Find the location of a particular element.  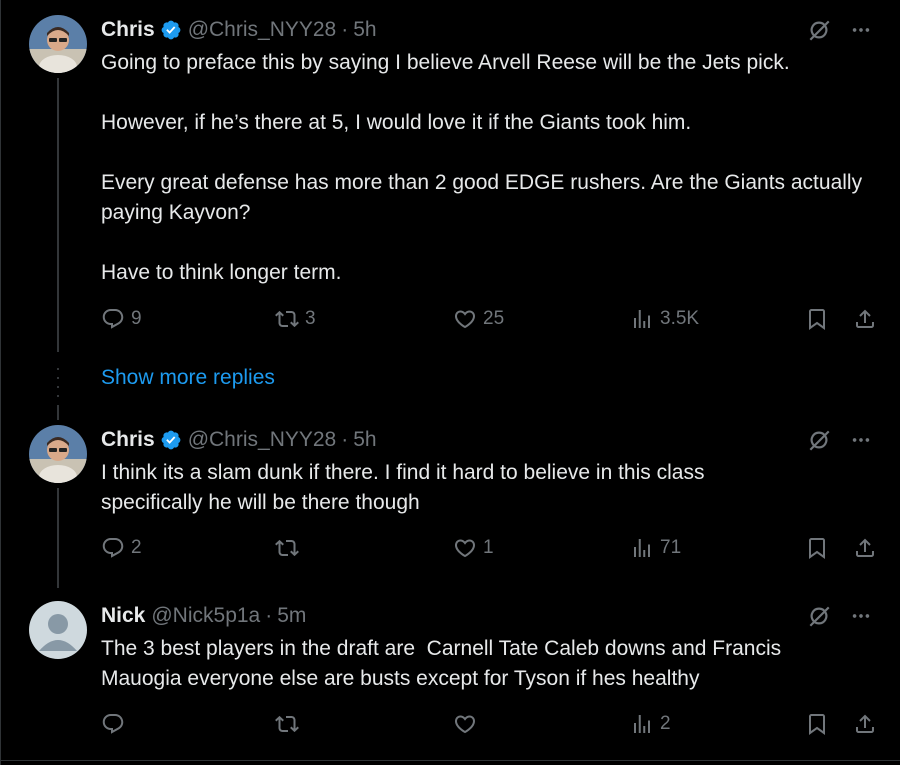

tweet-actions: 9 3 25 3.5K is located at coordinates (491, 322).